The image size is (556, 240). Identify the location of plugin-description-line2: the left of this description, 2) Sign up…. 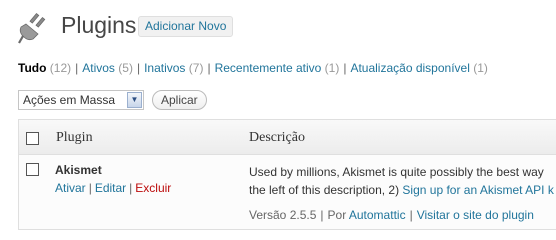
(401, 190).